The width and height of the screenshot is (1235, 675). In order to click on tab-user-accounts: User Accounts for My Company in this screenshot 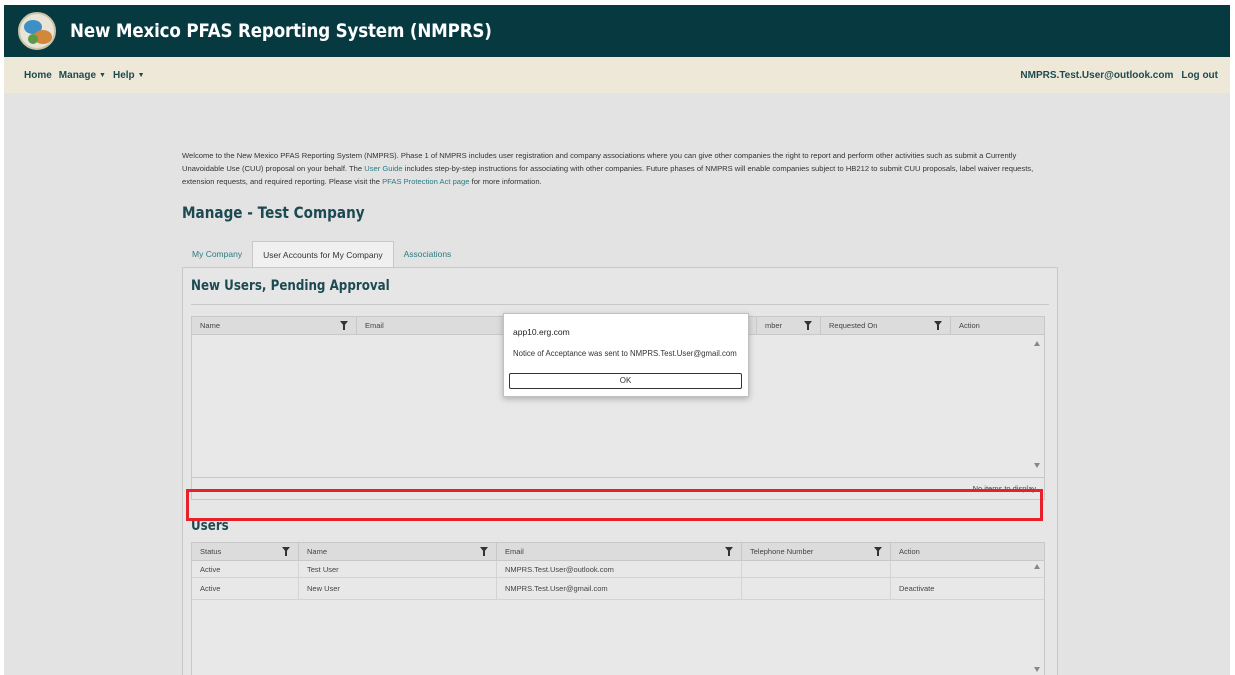, I will do `click(323, 254)`.